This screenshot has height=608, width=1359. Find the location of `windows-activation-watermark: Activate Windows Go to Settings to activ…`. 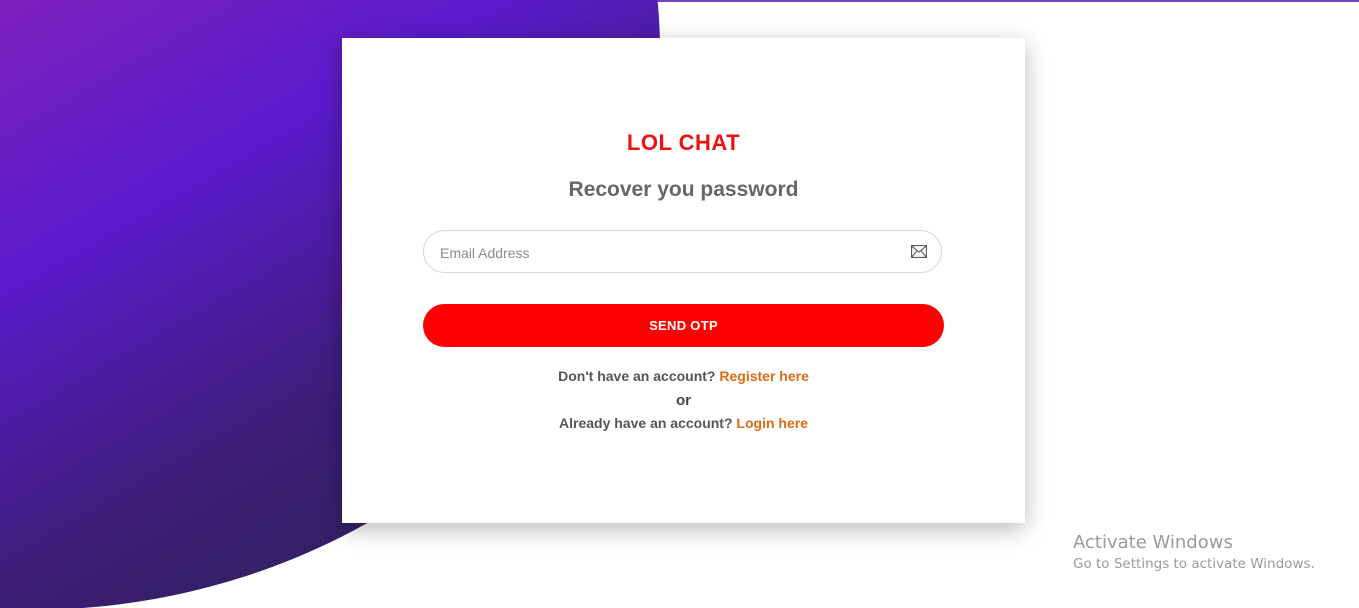

windows-activation-watermark: Activate Windows Go to Settings to activ… is located at coordinates (1194, 553).